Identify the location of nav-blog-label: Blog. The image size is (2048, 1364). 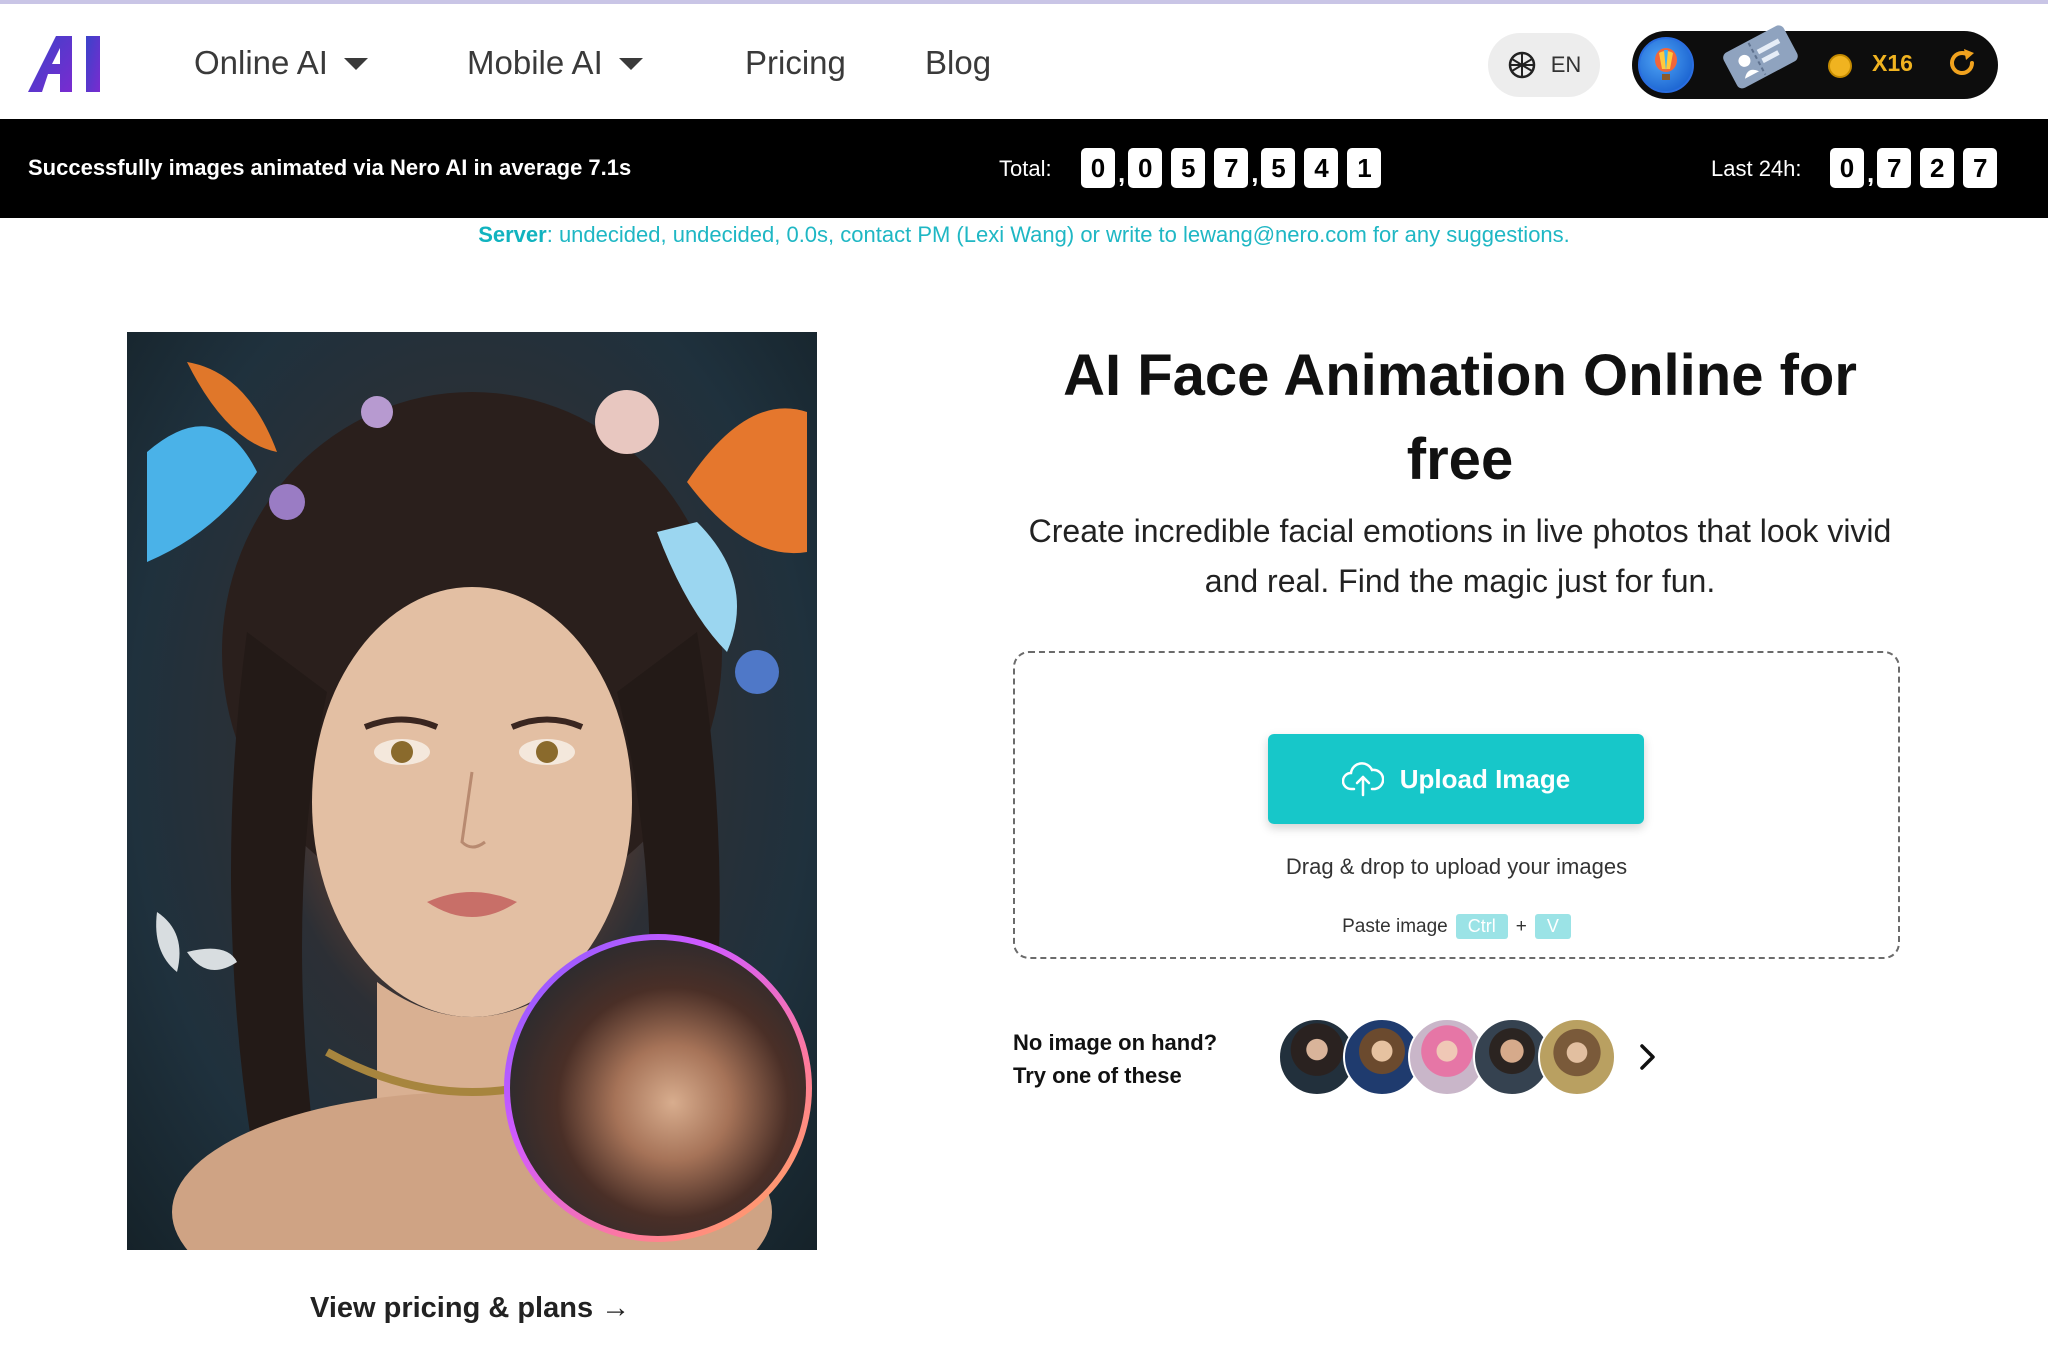
(958, 62).